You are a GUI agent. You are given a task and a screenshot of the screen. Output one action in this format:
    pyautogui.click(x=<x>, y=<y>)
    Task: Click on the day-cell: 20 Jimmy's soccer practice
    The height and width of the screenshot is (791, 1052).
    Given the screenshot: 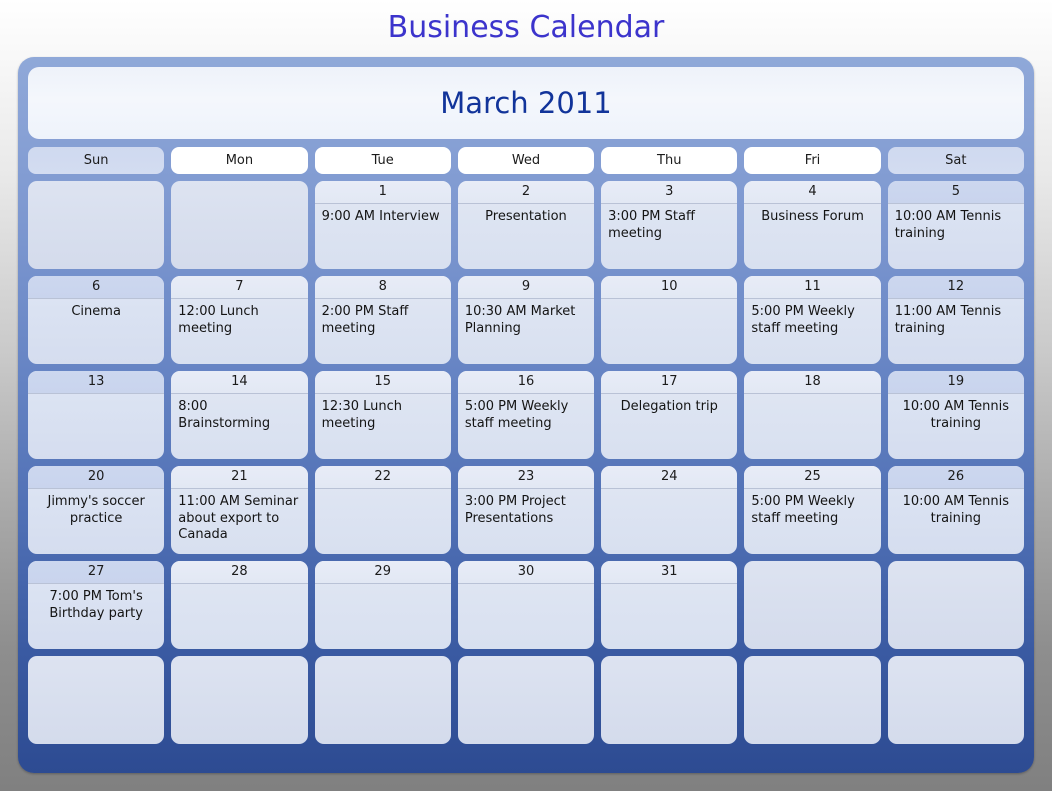 What is the action you would take?
    pyautogui.click(x=96, y=510)
    